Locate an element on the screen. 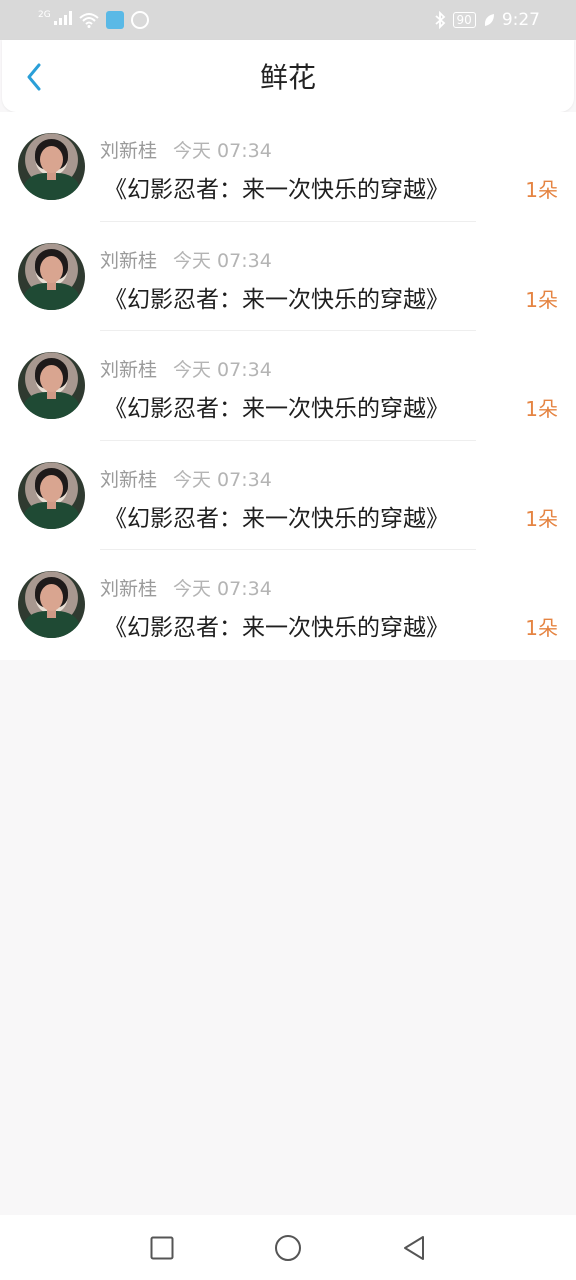 The image size is (576, 1280). signal-icon: 2G is located at coordinates (55, 20).